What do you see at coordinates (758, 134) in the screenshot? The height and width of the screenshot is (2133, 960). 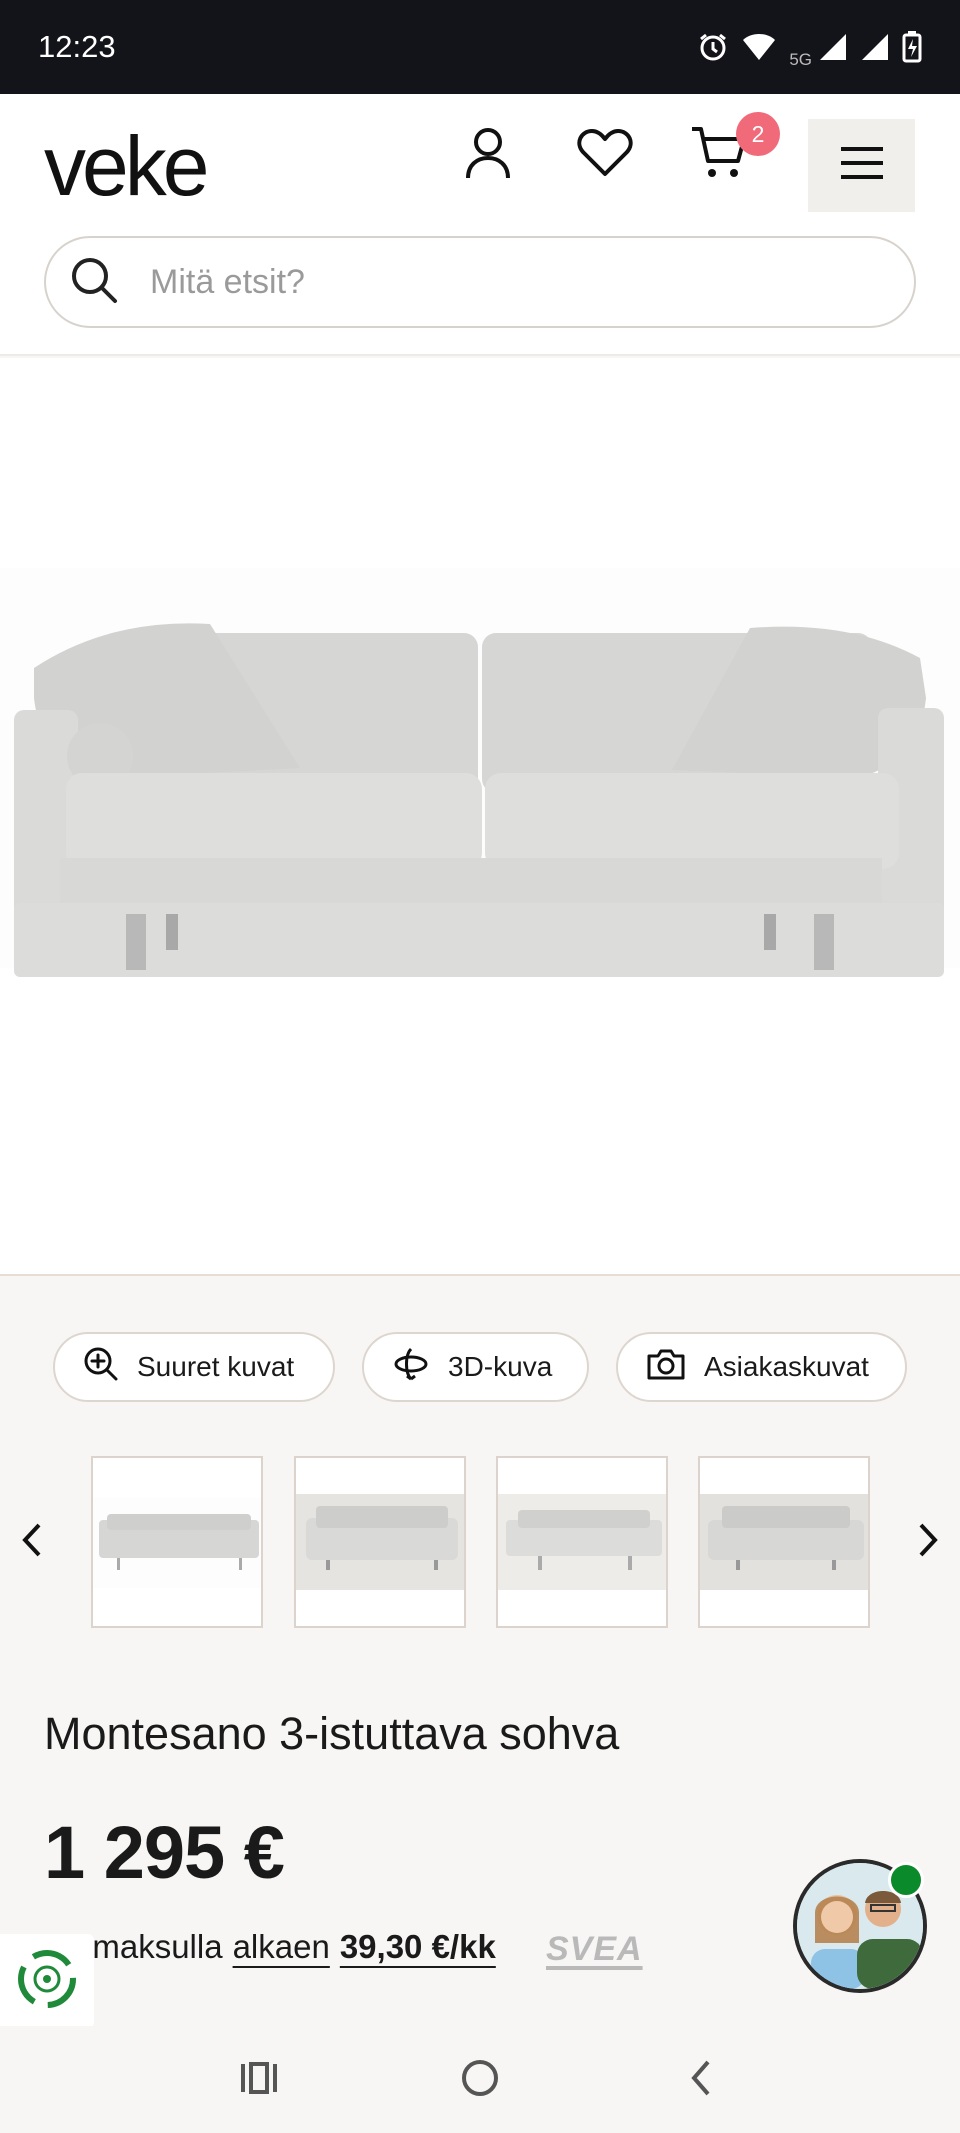 I see `cart-count-badge: 2` at bounding box center [758, 134].